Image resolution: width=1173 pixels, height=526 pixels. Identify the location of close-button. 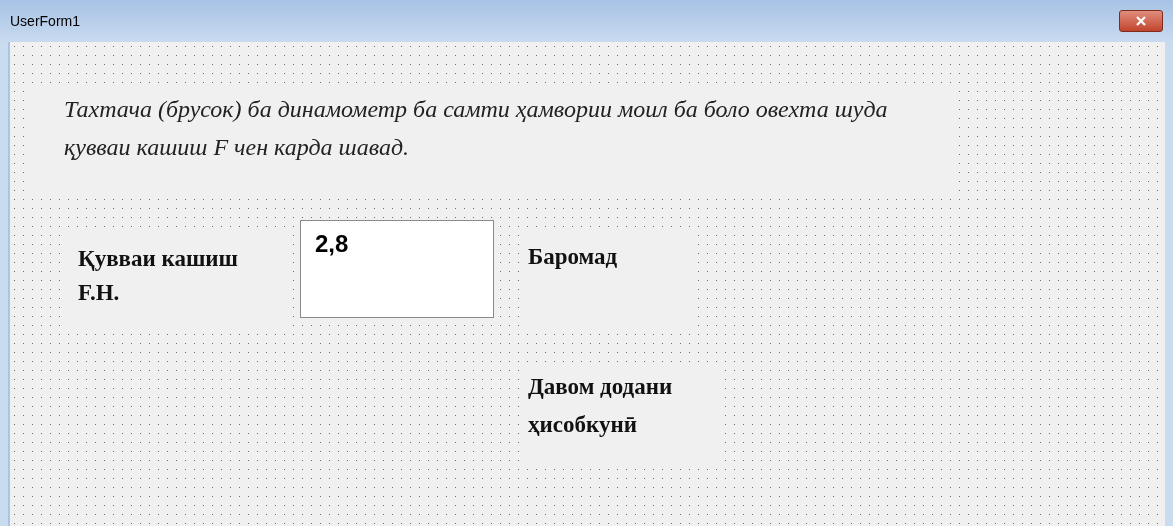
(1141, 21).